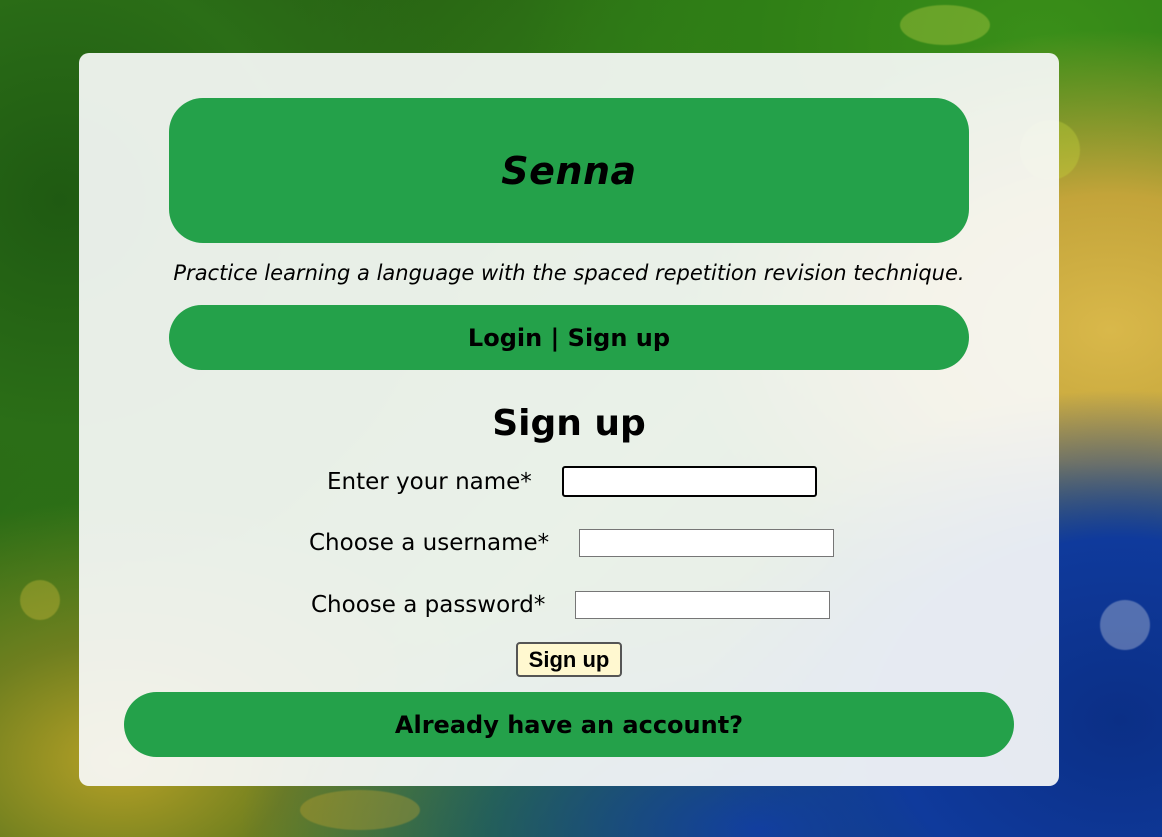 Image resolution: width=1162 pixels, height=837 pixels. What do you see at coordinates (429, 543) in the screenshot?
I see `username-label: Choose a username*` at bounding box center [429, 543].